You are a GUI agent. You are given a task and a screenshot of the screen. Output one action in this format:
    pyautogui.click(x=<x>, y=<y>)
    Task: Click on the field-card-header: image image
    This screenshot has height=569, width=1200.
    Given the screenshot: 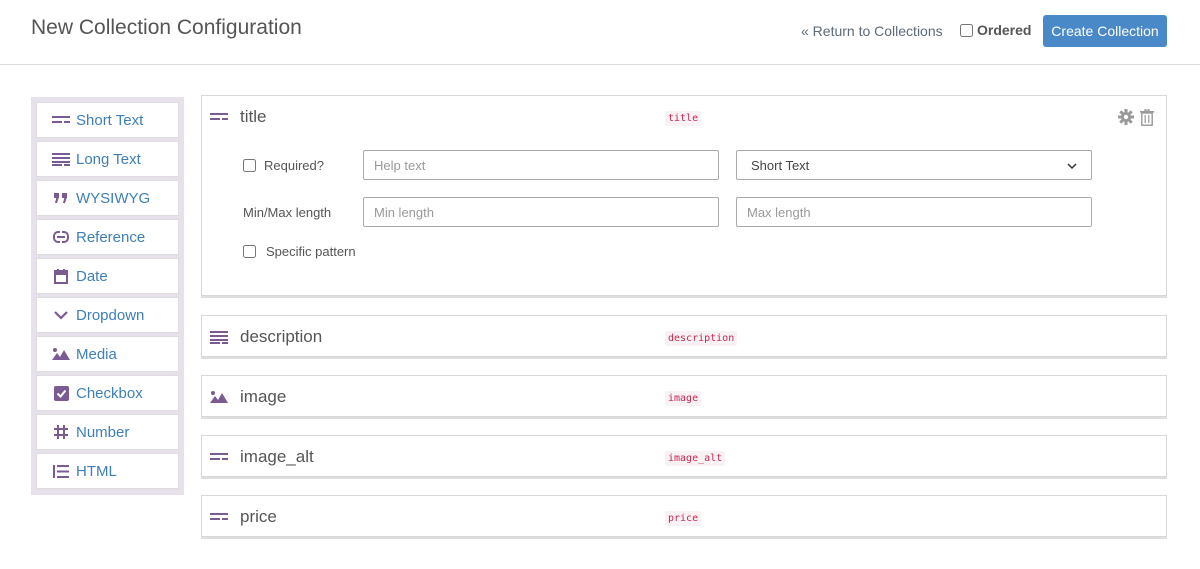 What is the action you would take?
    pyautogui.click(x=684, y=397)
    